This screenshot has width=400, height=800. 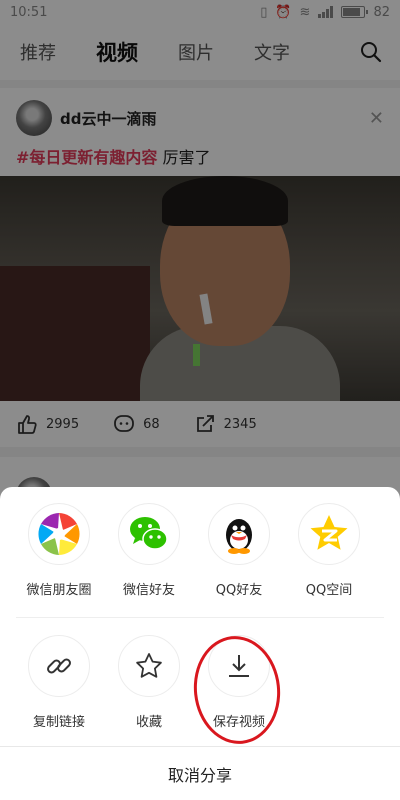 I want to click on share-qzone: QQ空间, so click(x=329, y=550).